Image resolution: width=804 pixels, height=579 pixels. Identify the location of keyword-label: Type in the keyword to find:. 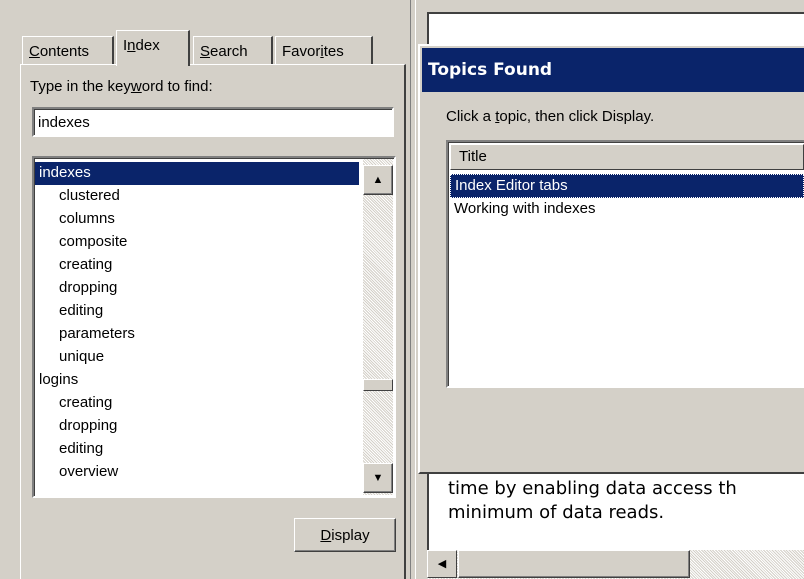
(121, 86).